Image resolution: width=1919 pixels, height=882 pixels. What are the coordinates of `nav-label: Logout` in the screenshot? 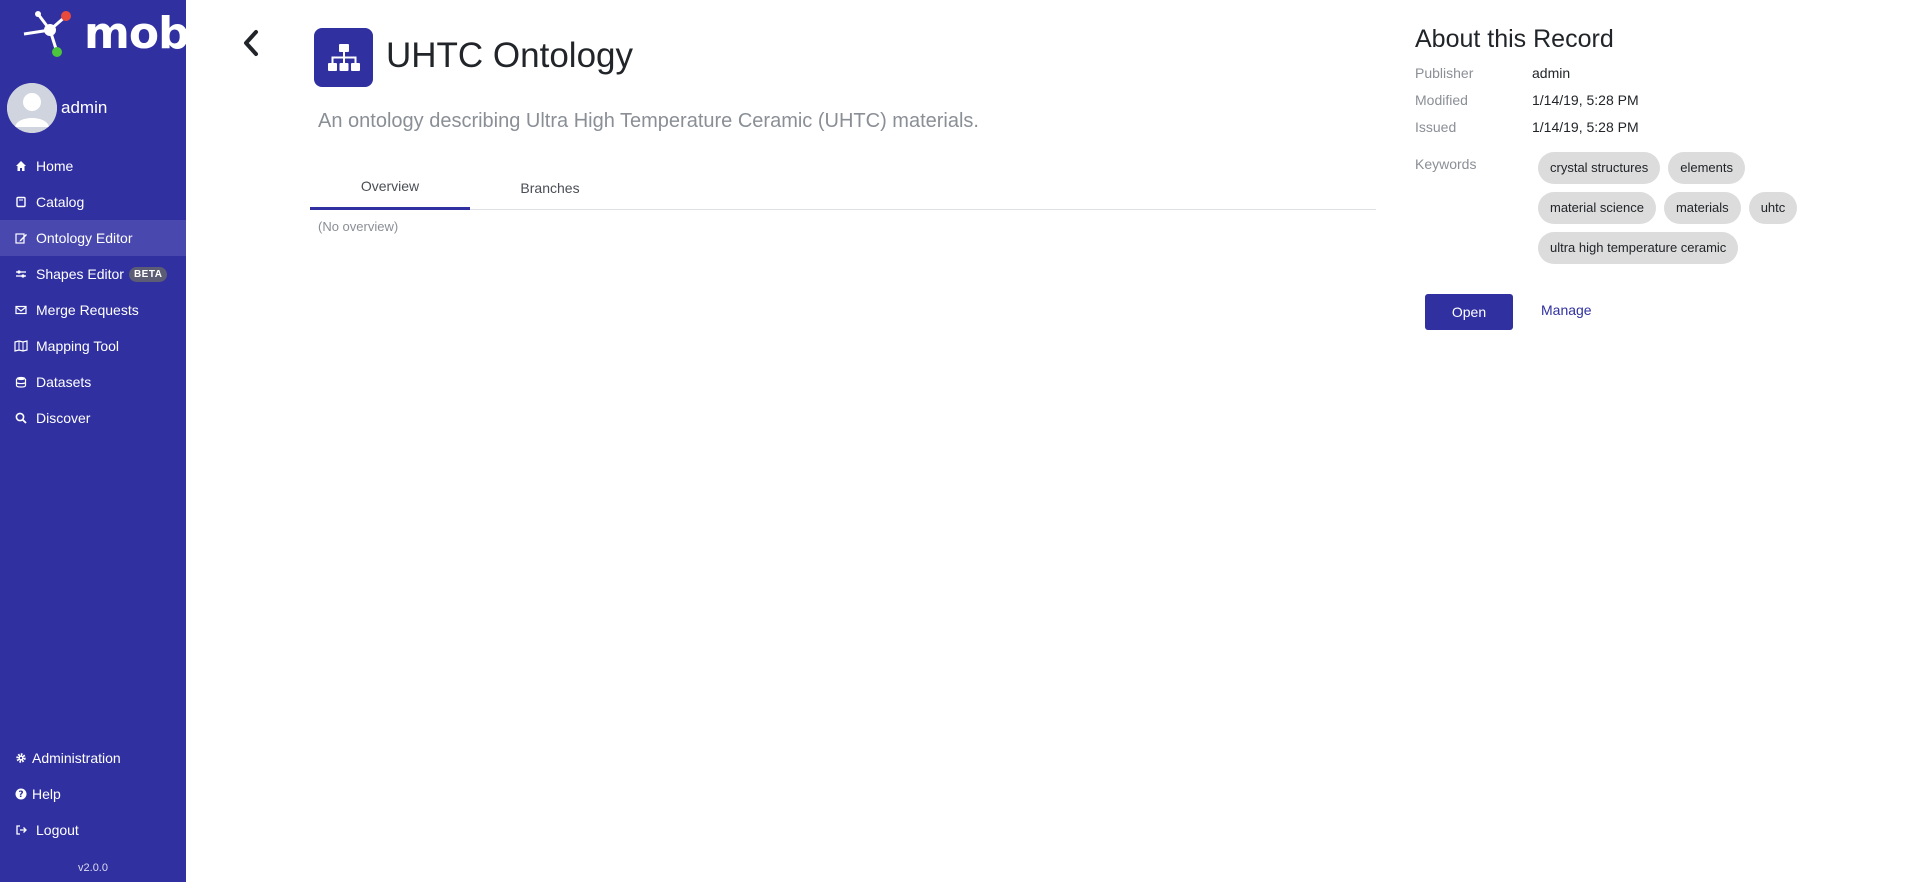 It's located at (57, 830).